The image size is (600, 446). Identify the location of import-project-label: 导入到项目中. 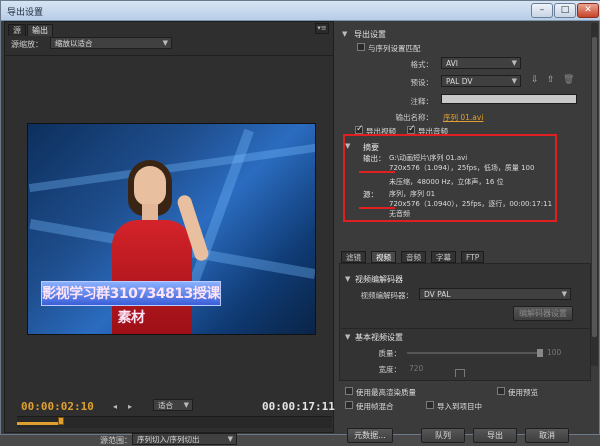
(459, 406).